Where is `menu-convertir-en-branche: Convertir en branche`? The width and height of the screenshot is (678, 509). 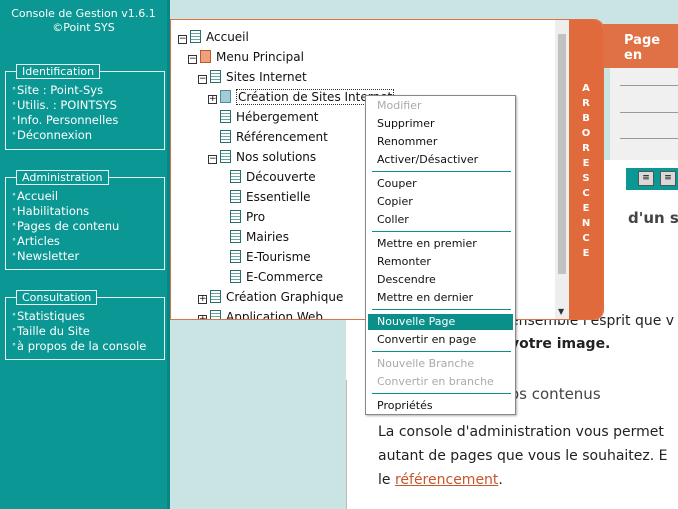 menu-convertir-en-branche: Convertir en branche is located at coordinates (435, 381).